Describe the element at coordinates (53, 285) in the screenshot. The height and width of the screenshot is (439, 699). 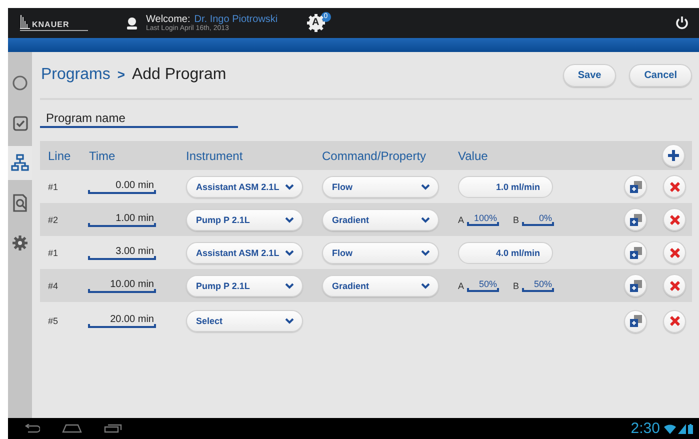
I see `line-number: #4` at that location.